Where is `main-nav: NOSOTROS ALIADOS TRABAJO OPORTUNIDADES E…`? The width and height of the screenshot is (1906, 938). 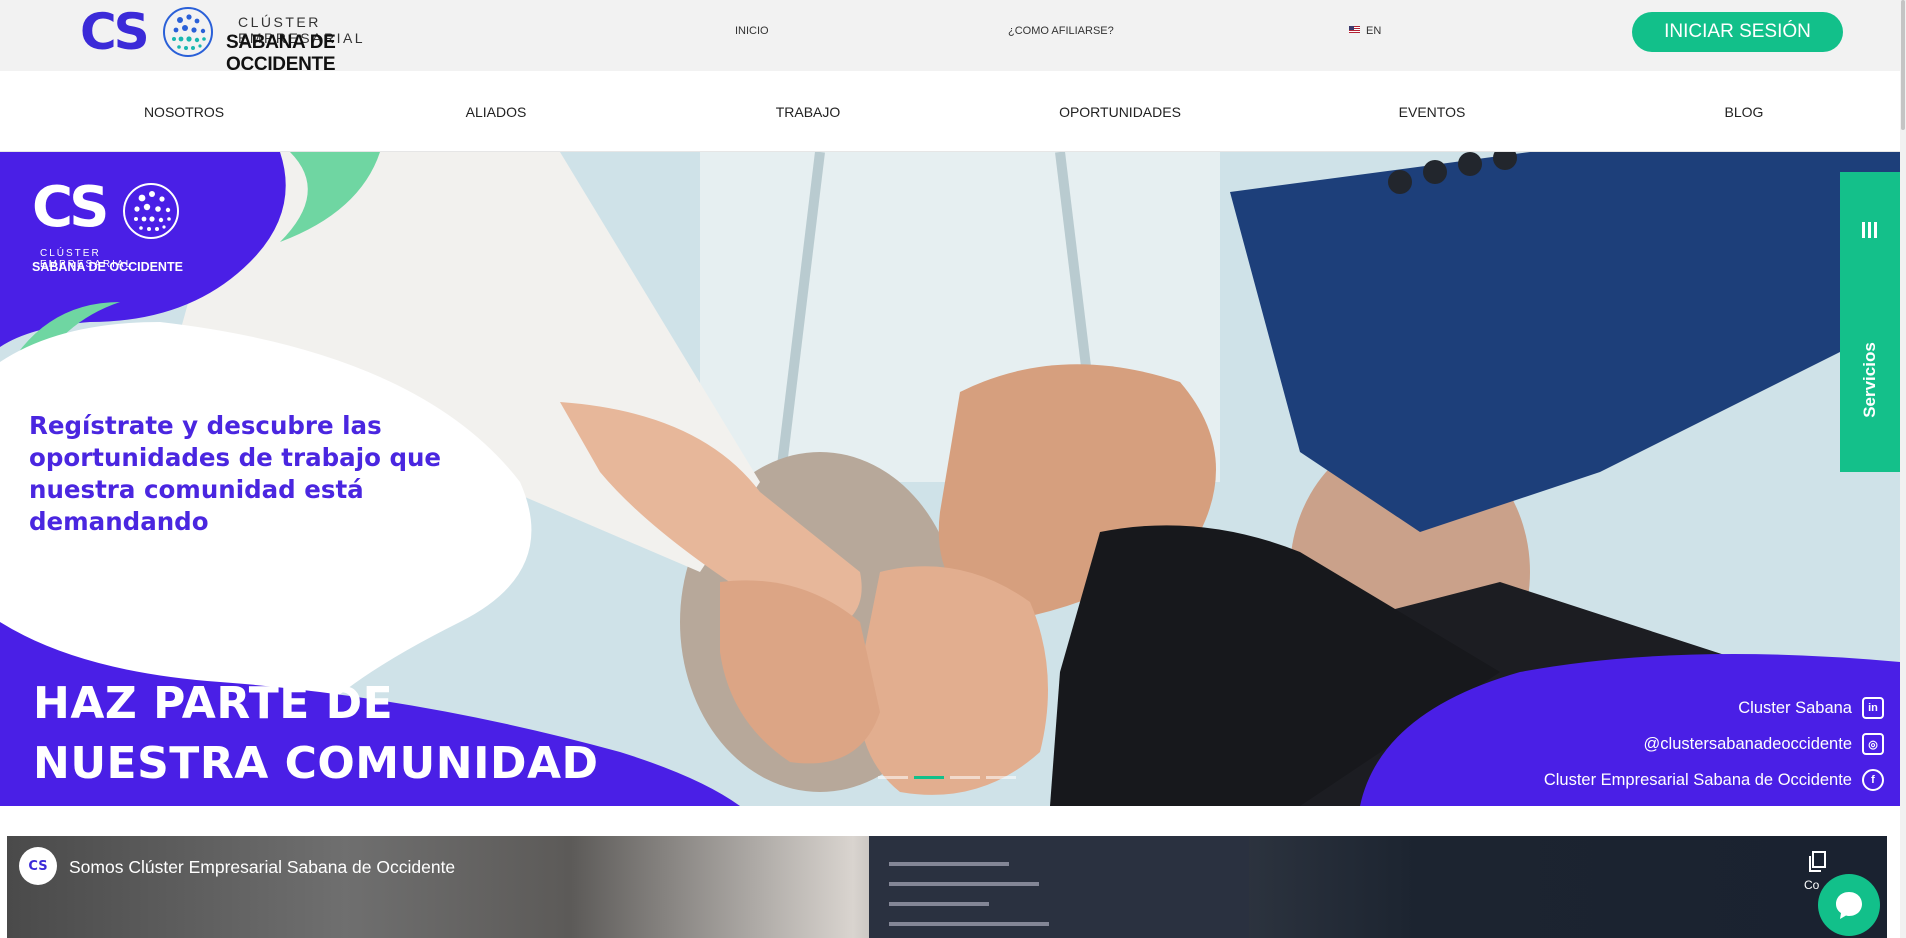
main-nav: NOSOTROS ALIADOS TRABAJO OPORTUNIDADES E… is located at coordinates (950, 111).